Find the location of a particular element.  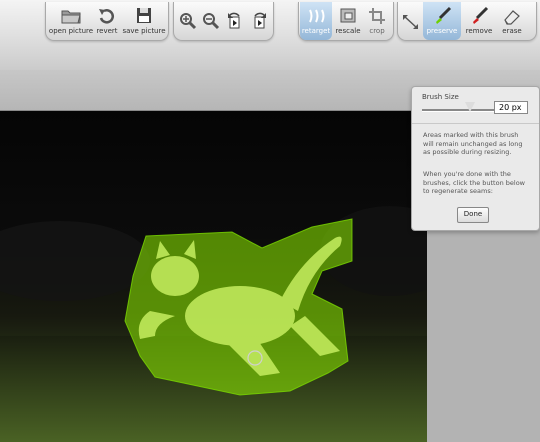

brush-size-input: 20 px is located at coordinates (511, 107).